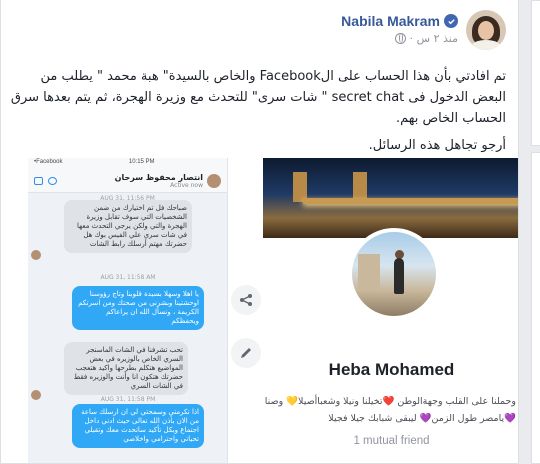 This screenshot has width=540, height=464. Describe the element at coordinates (158, 177) in the screenshot. I see `chat-contact-name: انتصار محفوظ سرحان` at that location.